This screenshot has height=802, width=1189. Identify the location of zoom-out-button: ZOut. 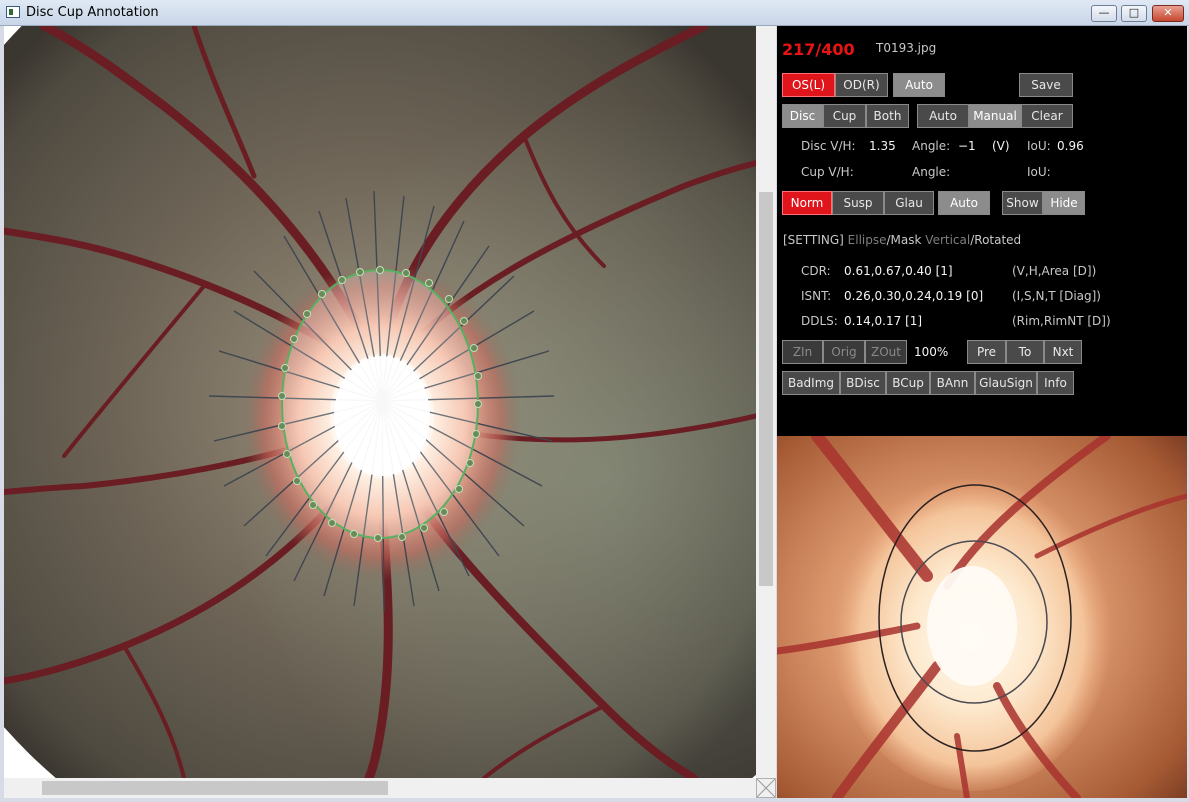
(886, 352).